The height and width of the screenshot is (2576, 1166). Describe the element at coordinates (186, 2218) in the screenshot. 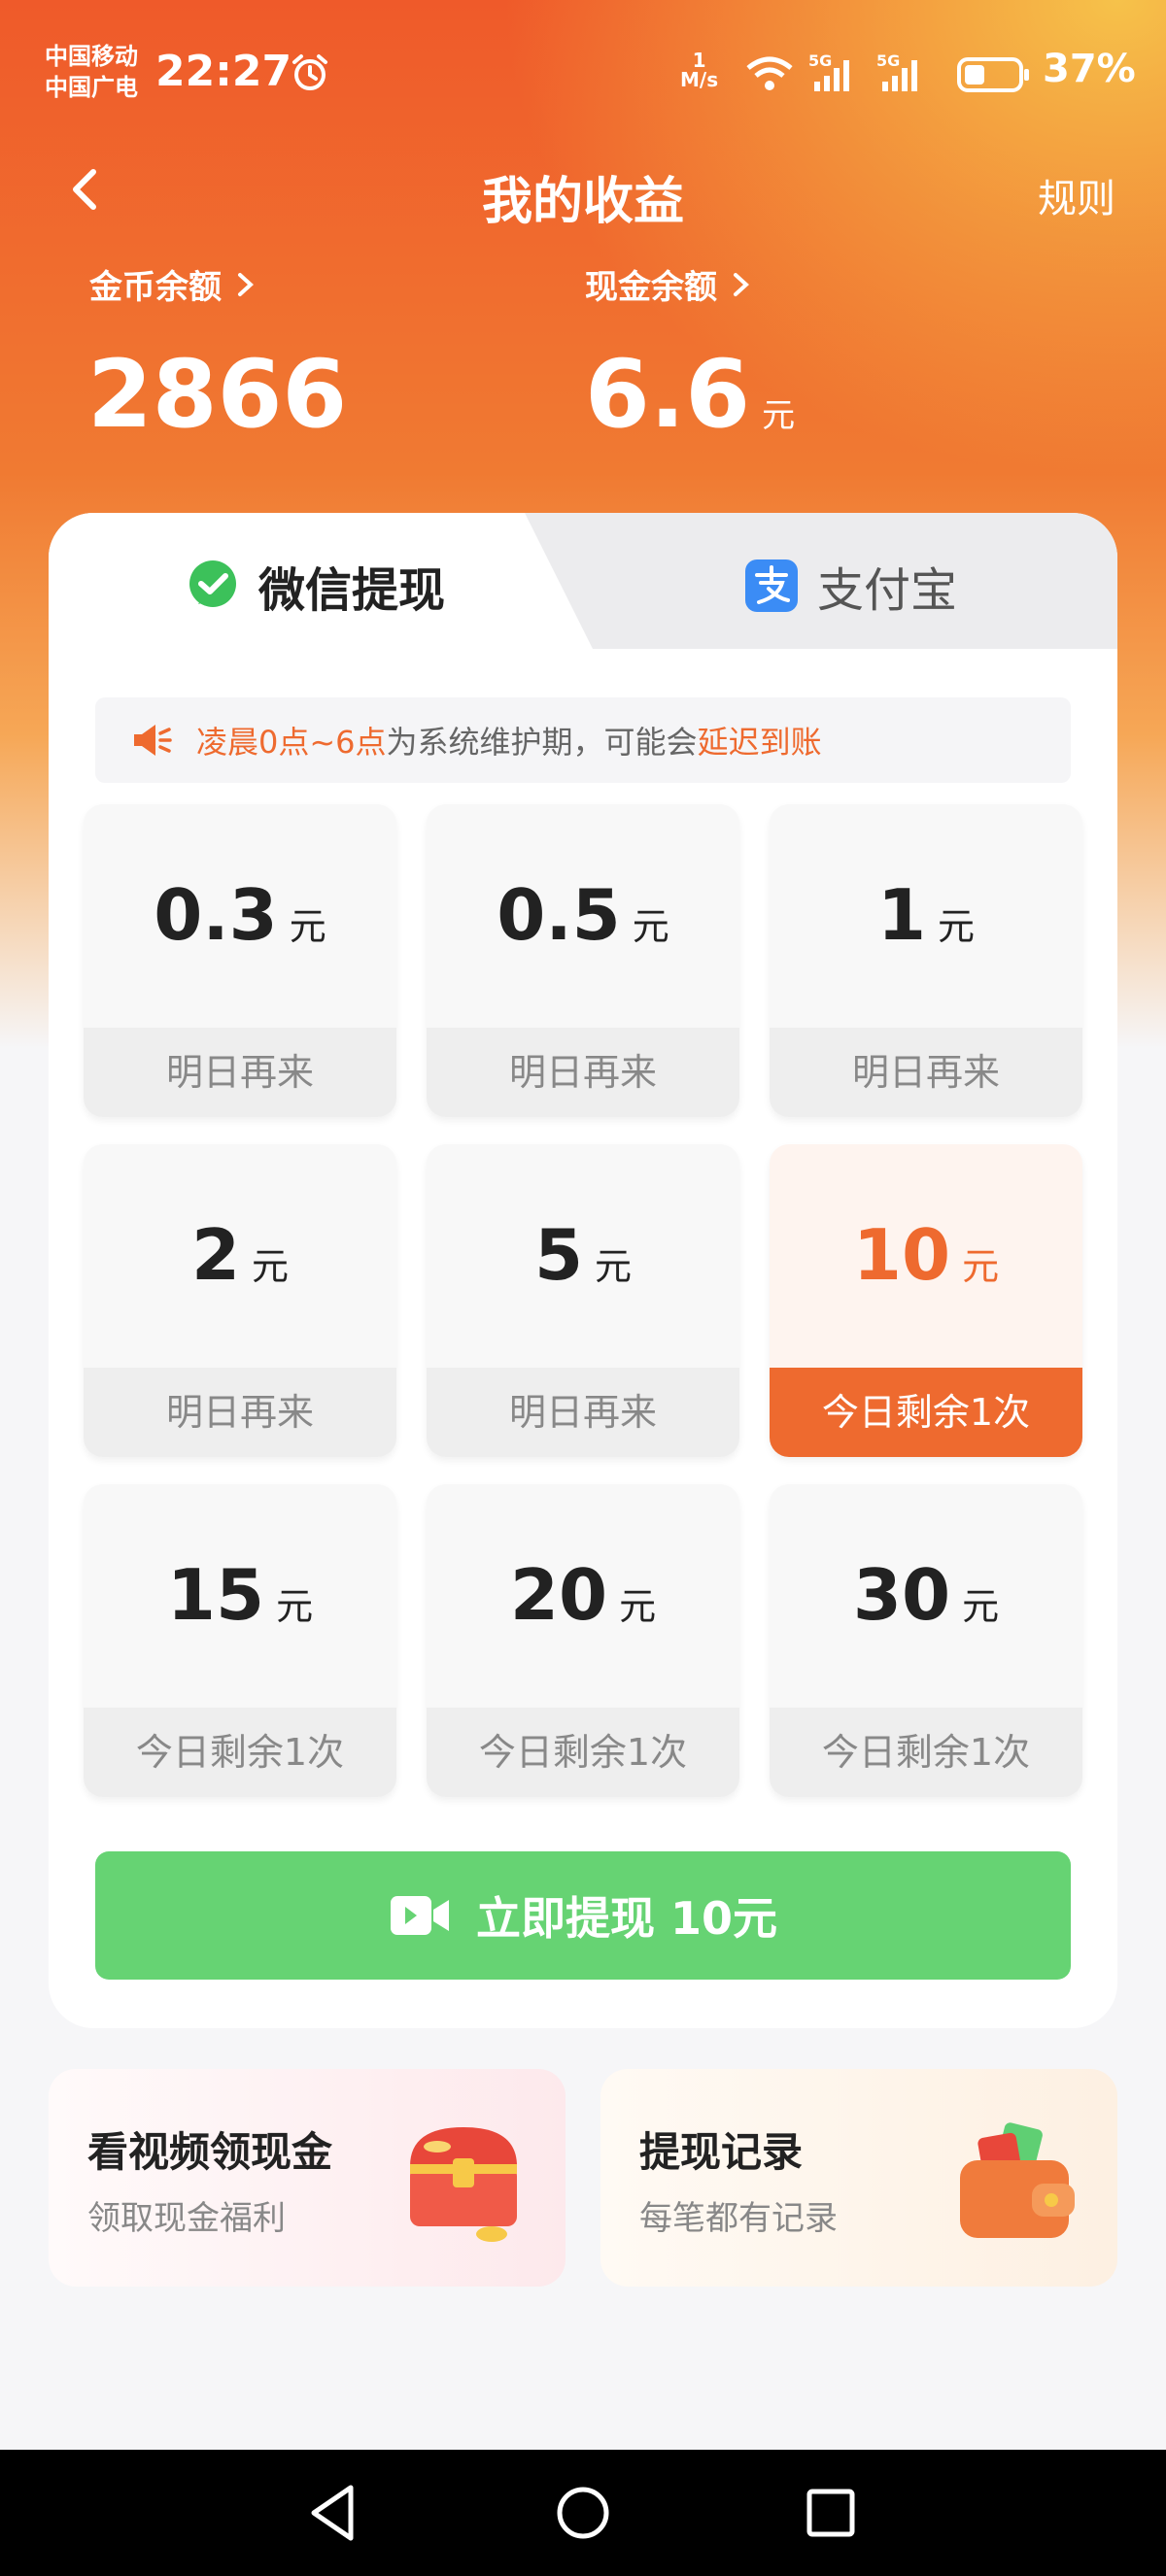

I see `promo-subtitle: 领取现金福利` at that location.